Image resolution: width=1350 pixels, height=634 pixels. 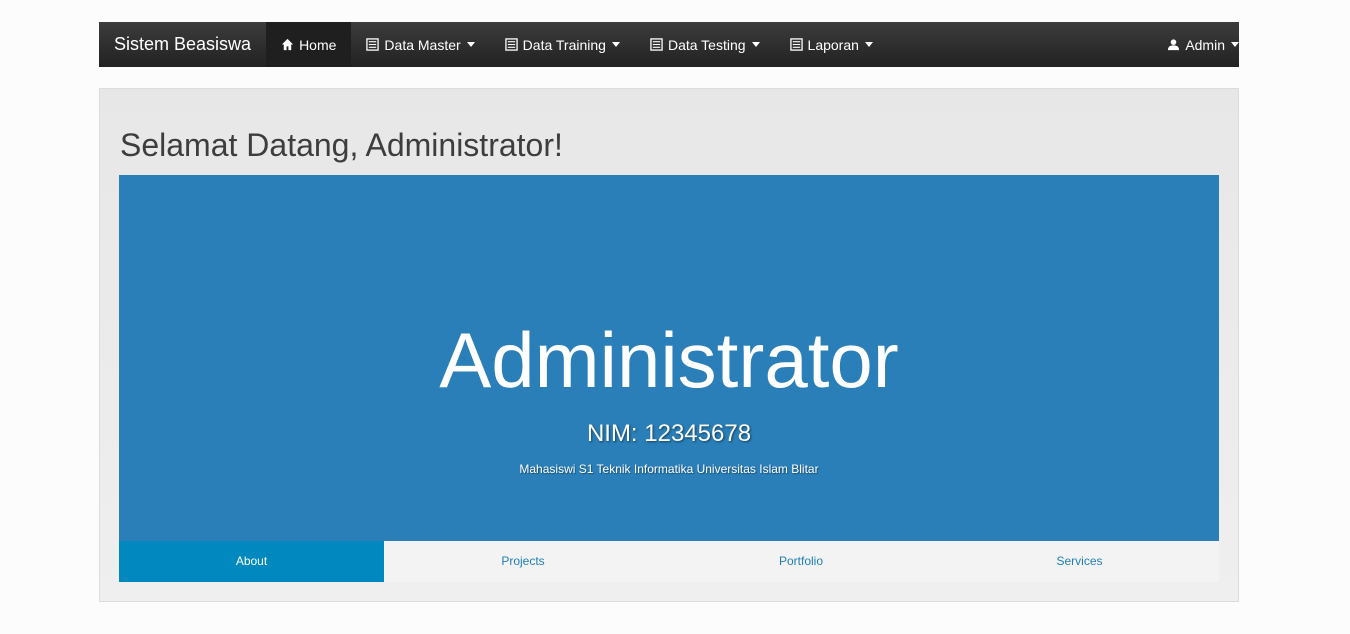 What do you see at coordinates (801, 561) in the screenshot?
I see `tab-portfolio: Portfolio` at bounding box center [801, 561].